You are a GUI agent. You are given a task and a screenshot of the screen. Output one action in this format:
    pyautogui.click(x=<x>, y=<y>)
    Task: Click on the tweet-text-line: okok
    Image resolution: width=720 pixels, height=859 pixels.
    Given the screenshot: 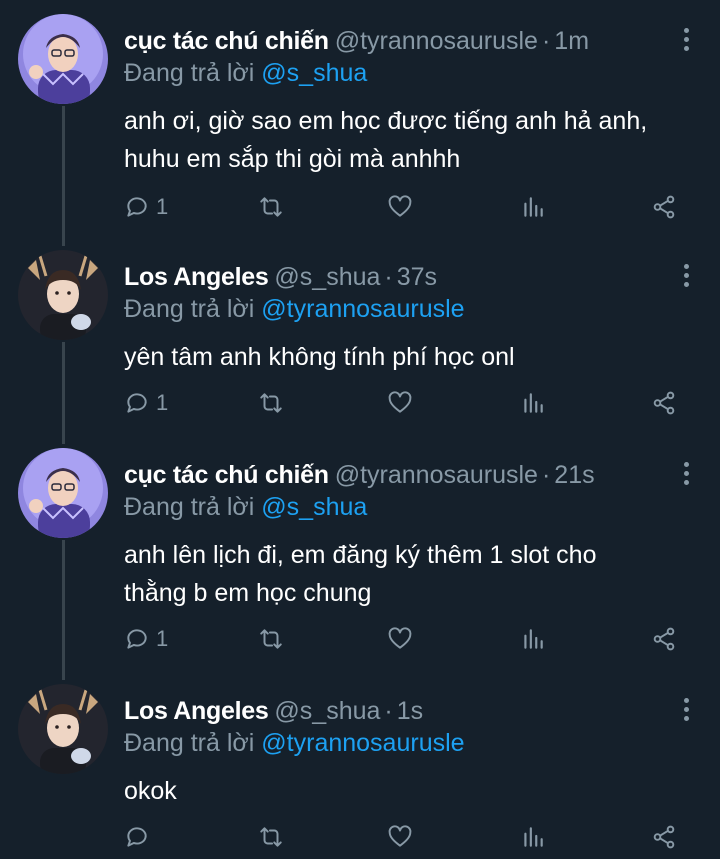 What is the action you would take?
    pyautogui.click(x=150, y=791)
    